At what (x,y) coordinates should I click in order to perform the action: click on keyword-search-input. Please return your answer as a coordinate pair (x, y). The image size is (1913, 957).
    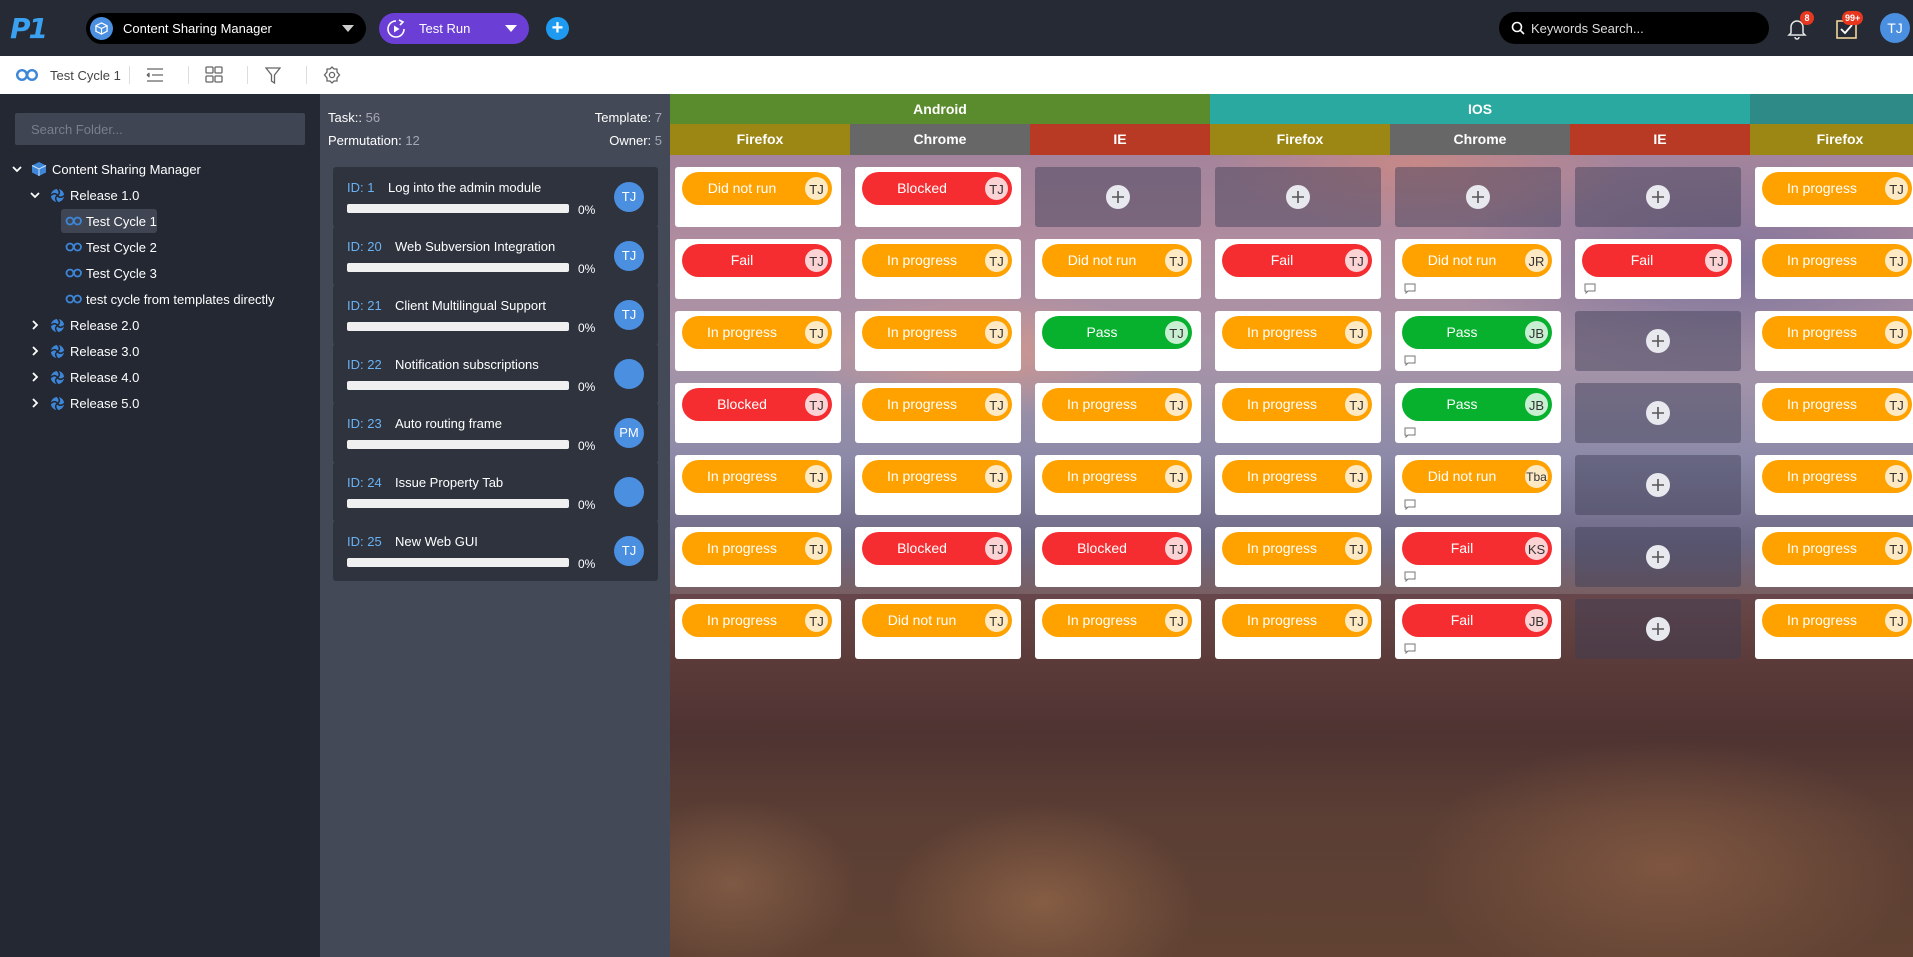
    Looking at the image, I should click on (1641, 28).